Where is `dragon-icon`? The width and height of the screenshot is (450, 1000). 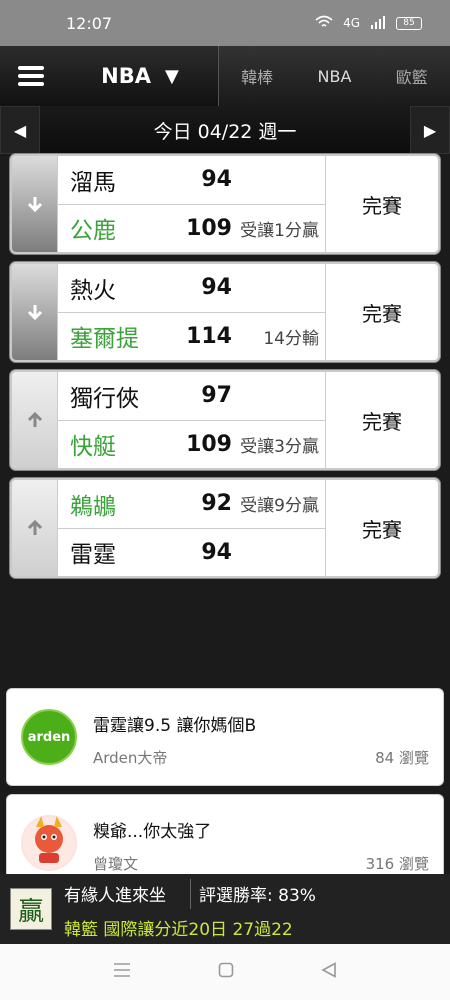 dragon-icon is located at coordinates (49, 842).